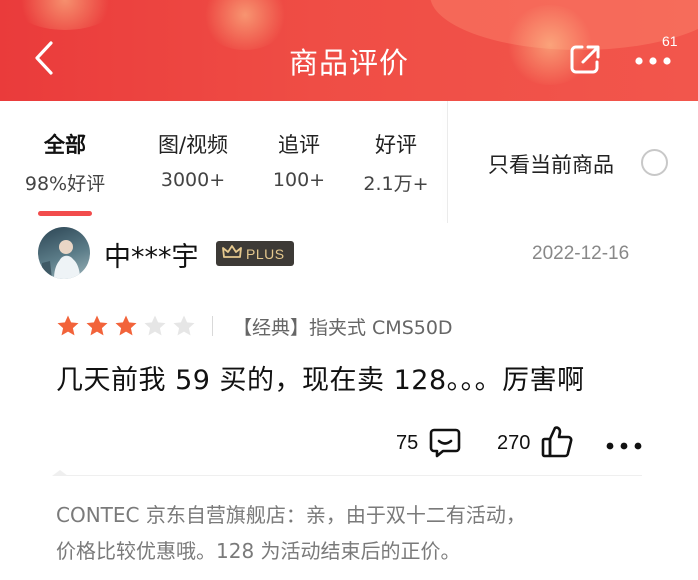  What do you see at coordinates (65, 184) in the screenshot?
I see `tab-count: 98%好评` at bounding box center [65, 184].